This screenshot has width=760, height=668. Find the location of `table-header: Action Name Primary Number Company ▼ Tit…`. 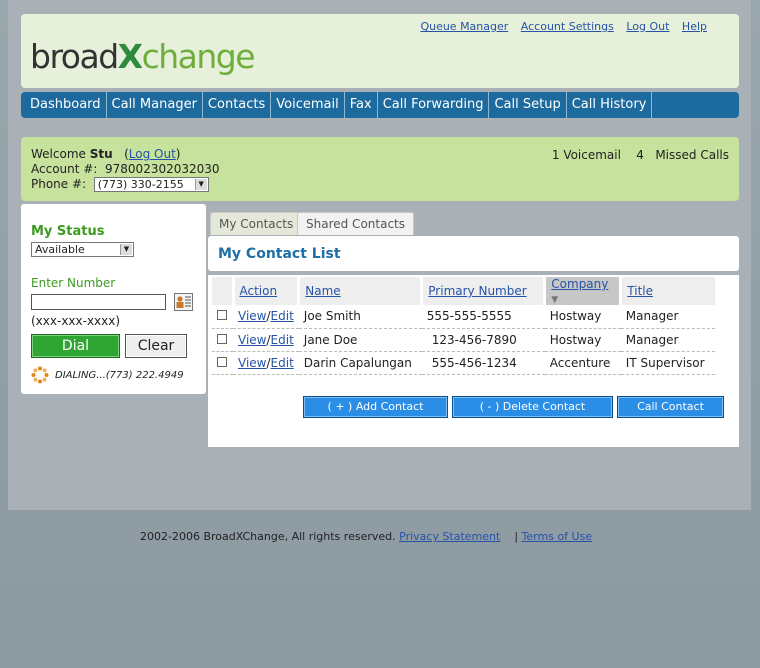

table-header: Action Name Primary Number Company ▼ Tit… is located at coordinates (463, 291).